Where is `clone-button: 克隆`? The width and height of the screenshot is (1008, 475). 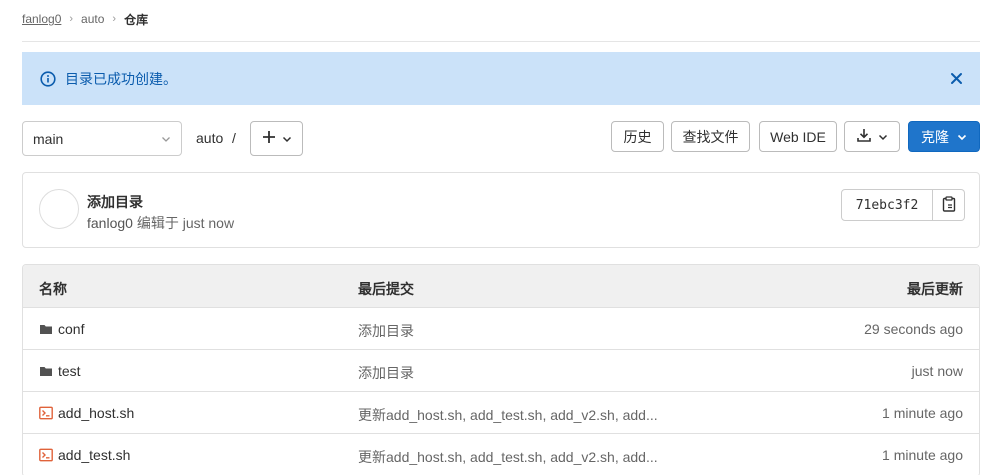
clone-button: 克隆 is located at coordinates (944, 136).